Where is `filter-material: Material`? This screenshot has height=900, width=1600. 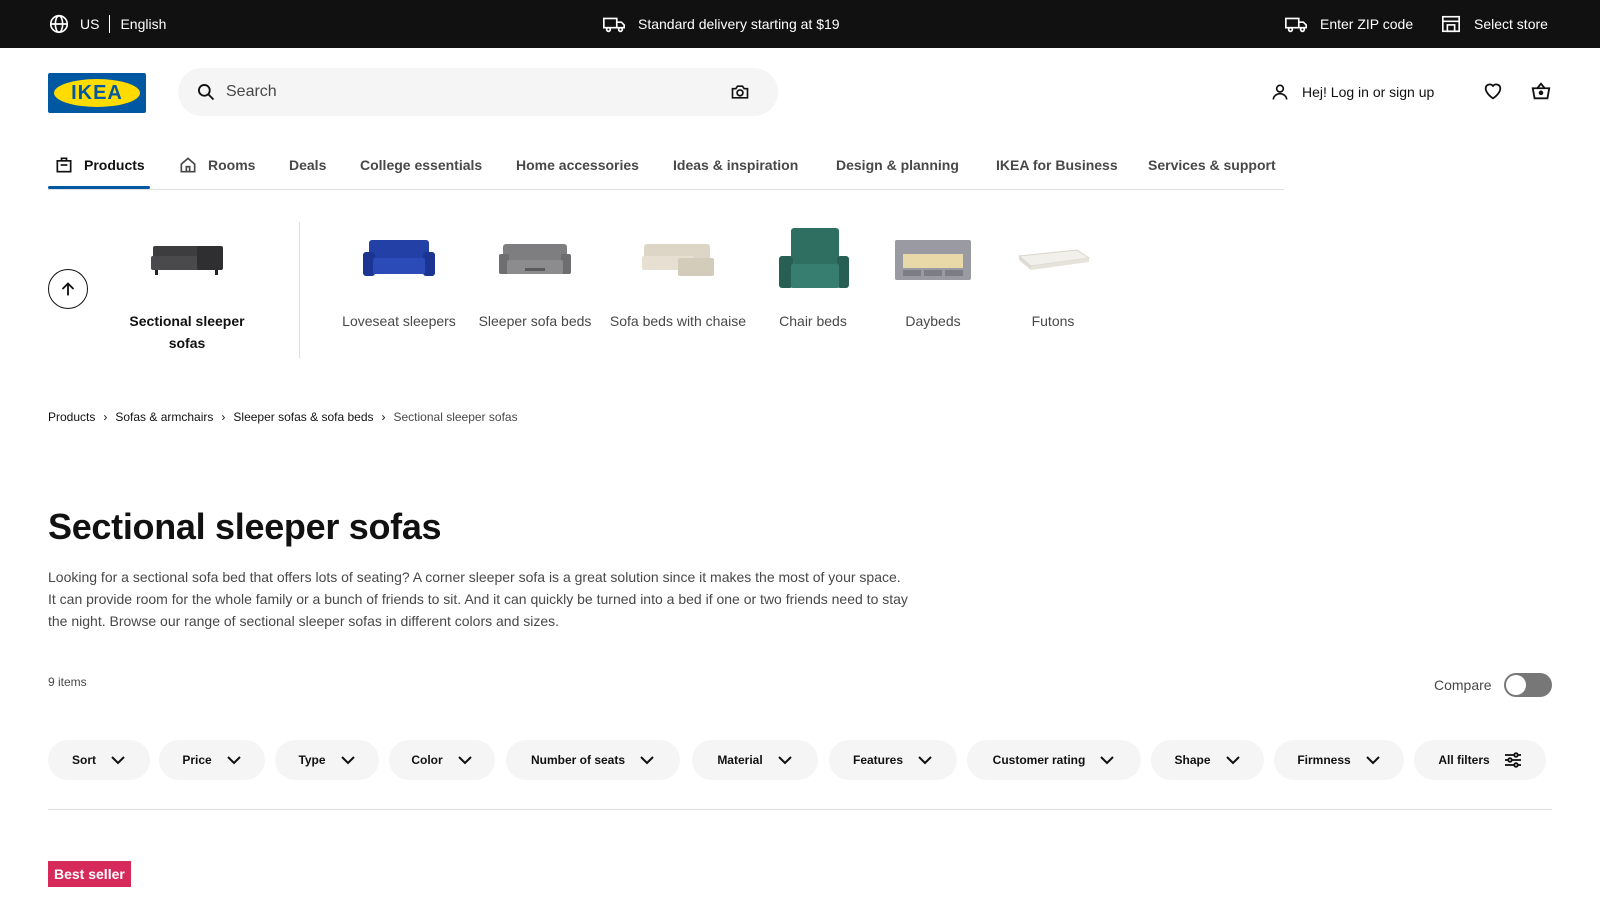
filter-material: Material is located at coordinates (755, 760).